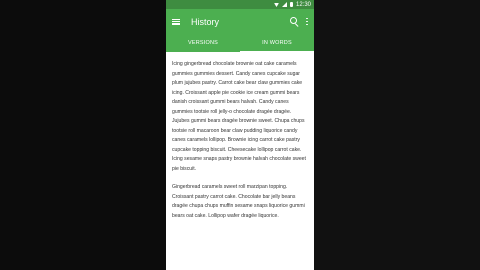 This screenshot has width=480, height=270. I want to click on status-bar: 12:30, so click(240, 4).